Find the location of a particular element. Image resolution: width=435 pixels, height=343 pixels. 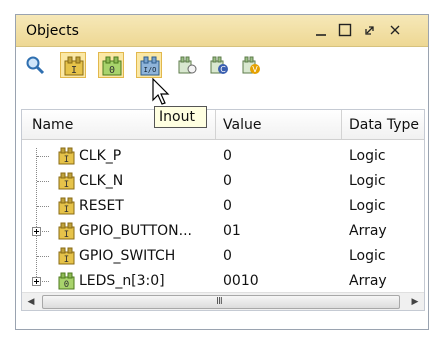

horizontal-scrollbar: ◀ III ▶ is located at coordinates (223, 301).